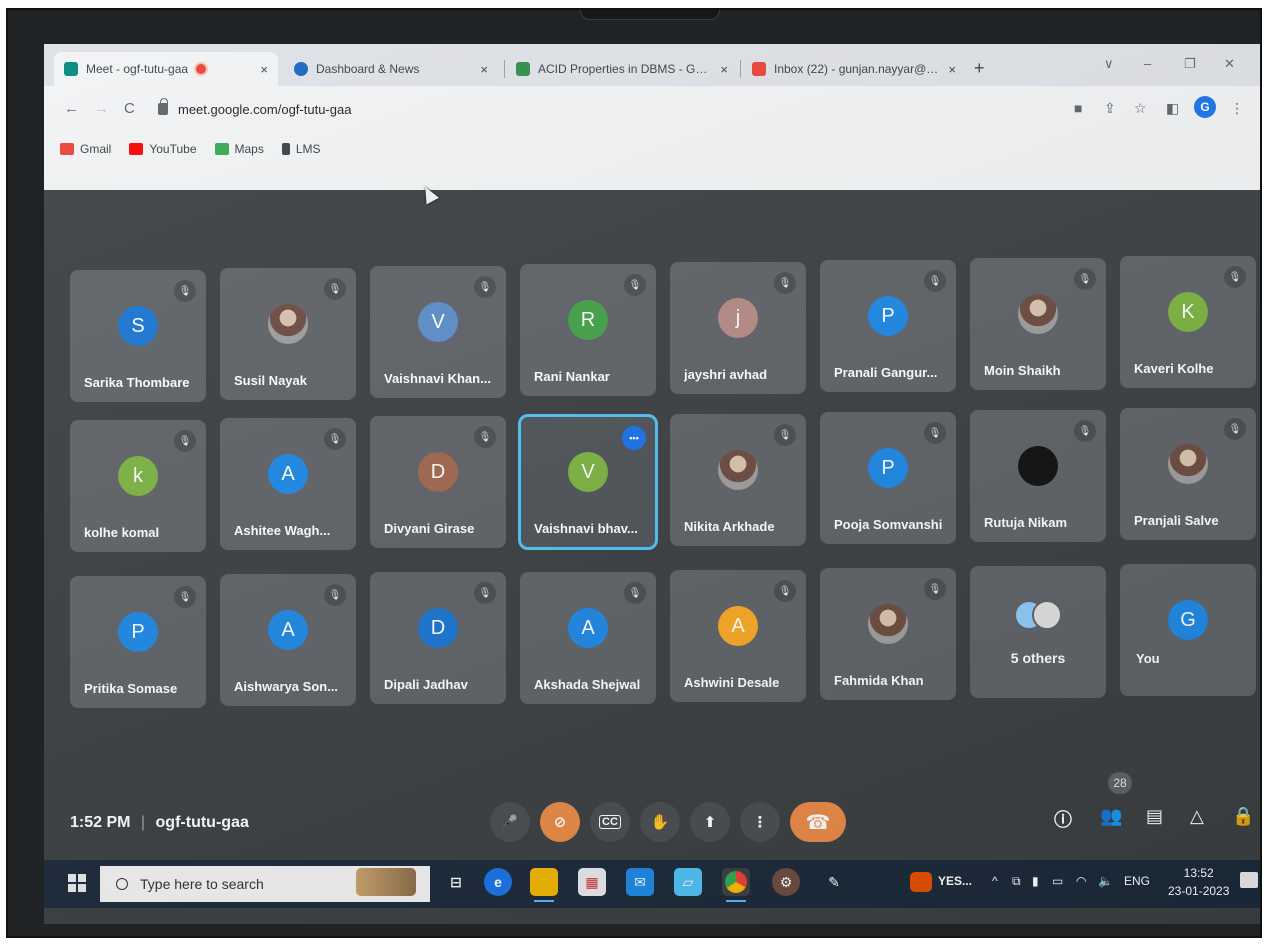  What do you see at coordinates (438, 482) in the screenshot?
I see `participant-tile: 🎙 D Divyani Girase` at bounding box center [438, 482].